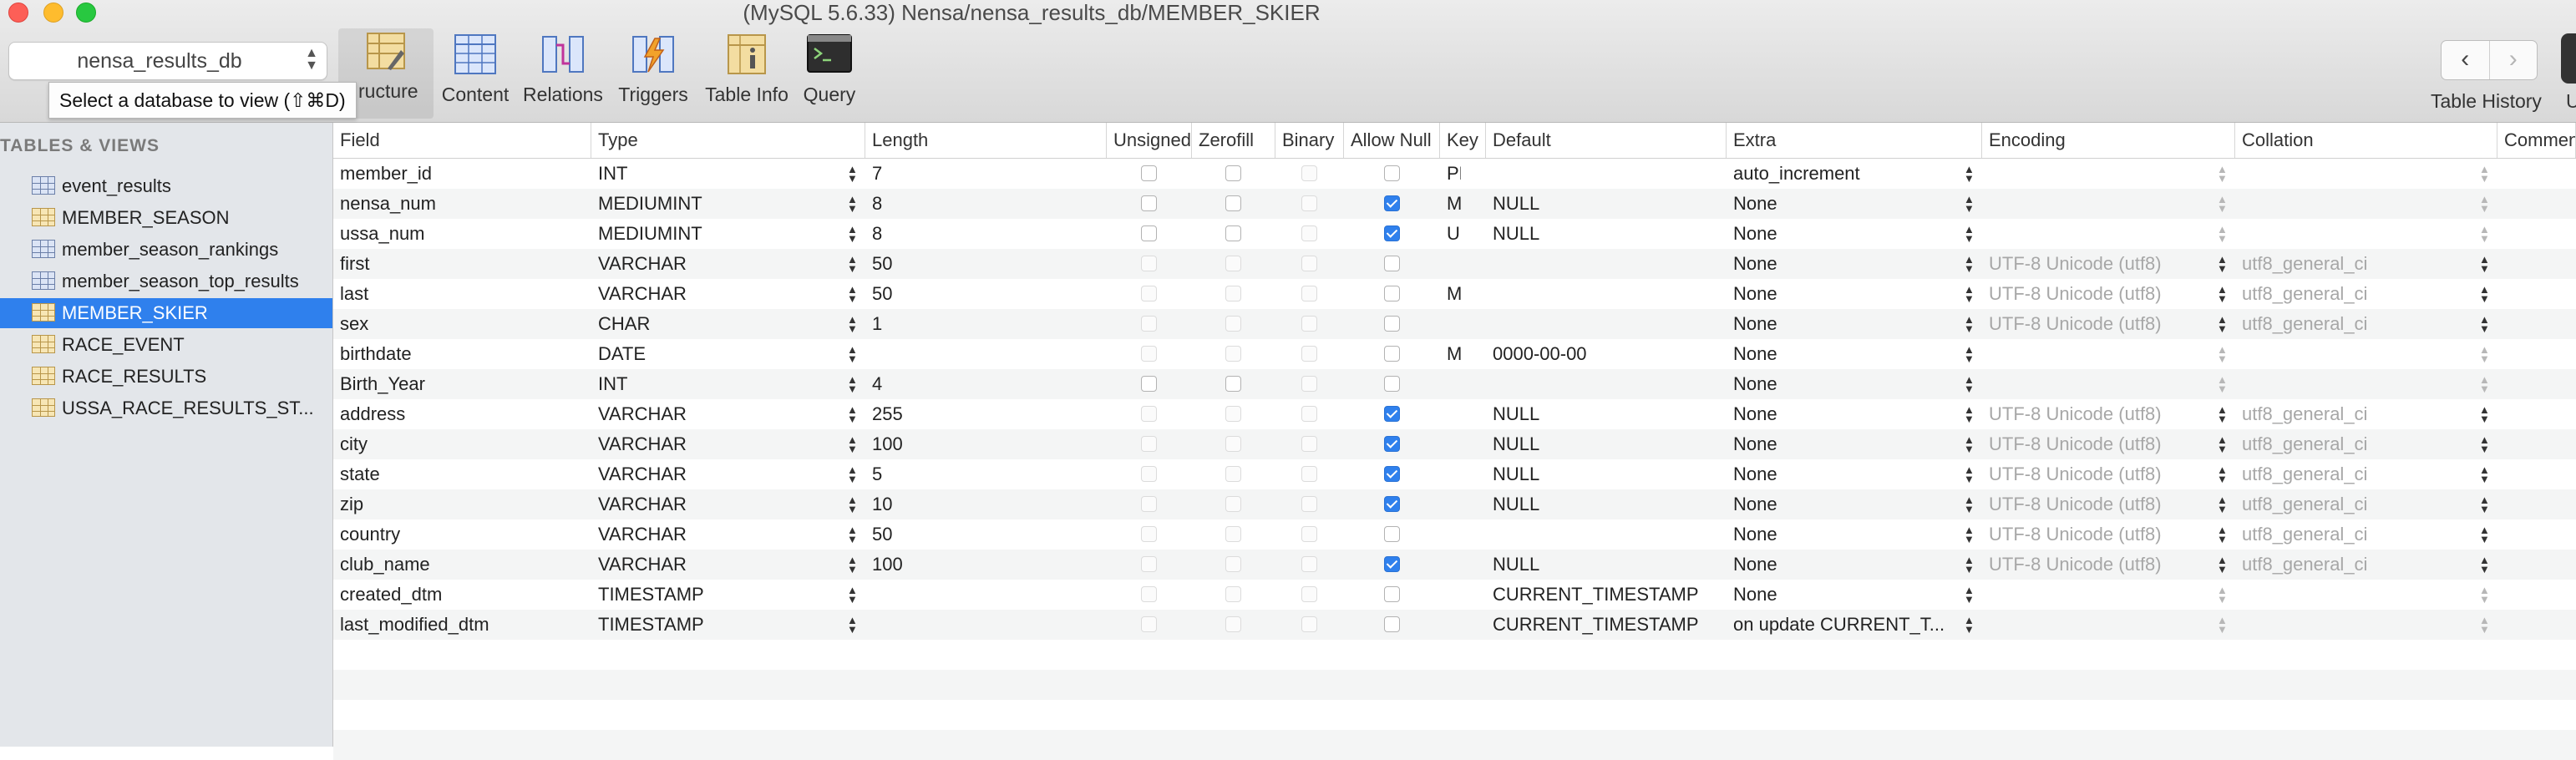 The width and height of the screenshot is (2576, 760). What do you see at coordinates (2108, 140) in the screenshot?
I see `column-header-encoding: Encoding` at bounding box center [2108, 140].